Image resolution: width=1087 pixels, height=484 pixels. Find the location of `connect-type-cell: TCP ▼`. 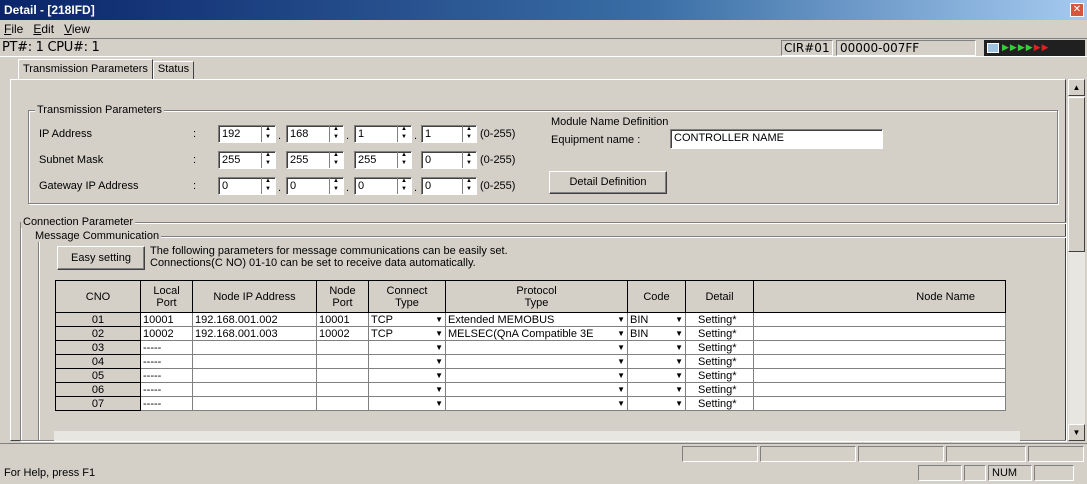

connect-type-cell: TCP ▼ is located at coordinates (407, 319).